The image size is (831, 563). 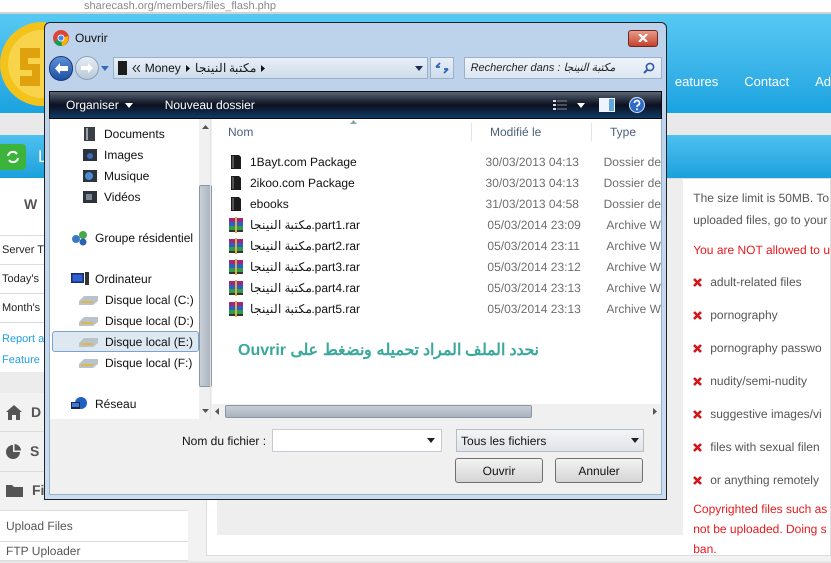 What do you see at coordinates (90, 196) in the screenshot?
I see `videos-icon` at bounding box center [90, 196].